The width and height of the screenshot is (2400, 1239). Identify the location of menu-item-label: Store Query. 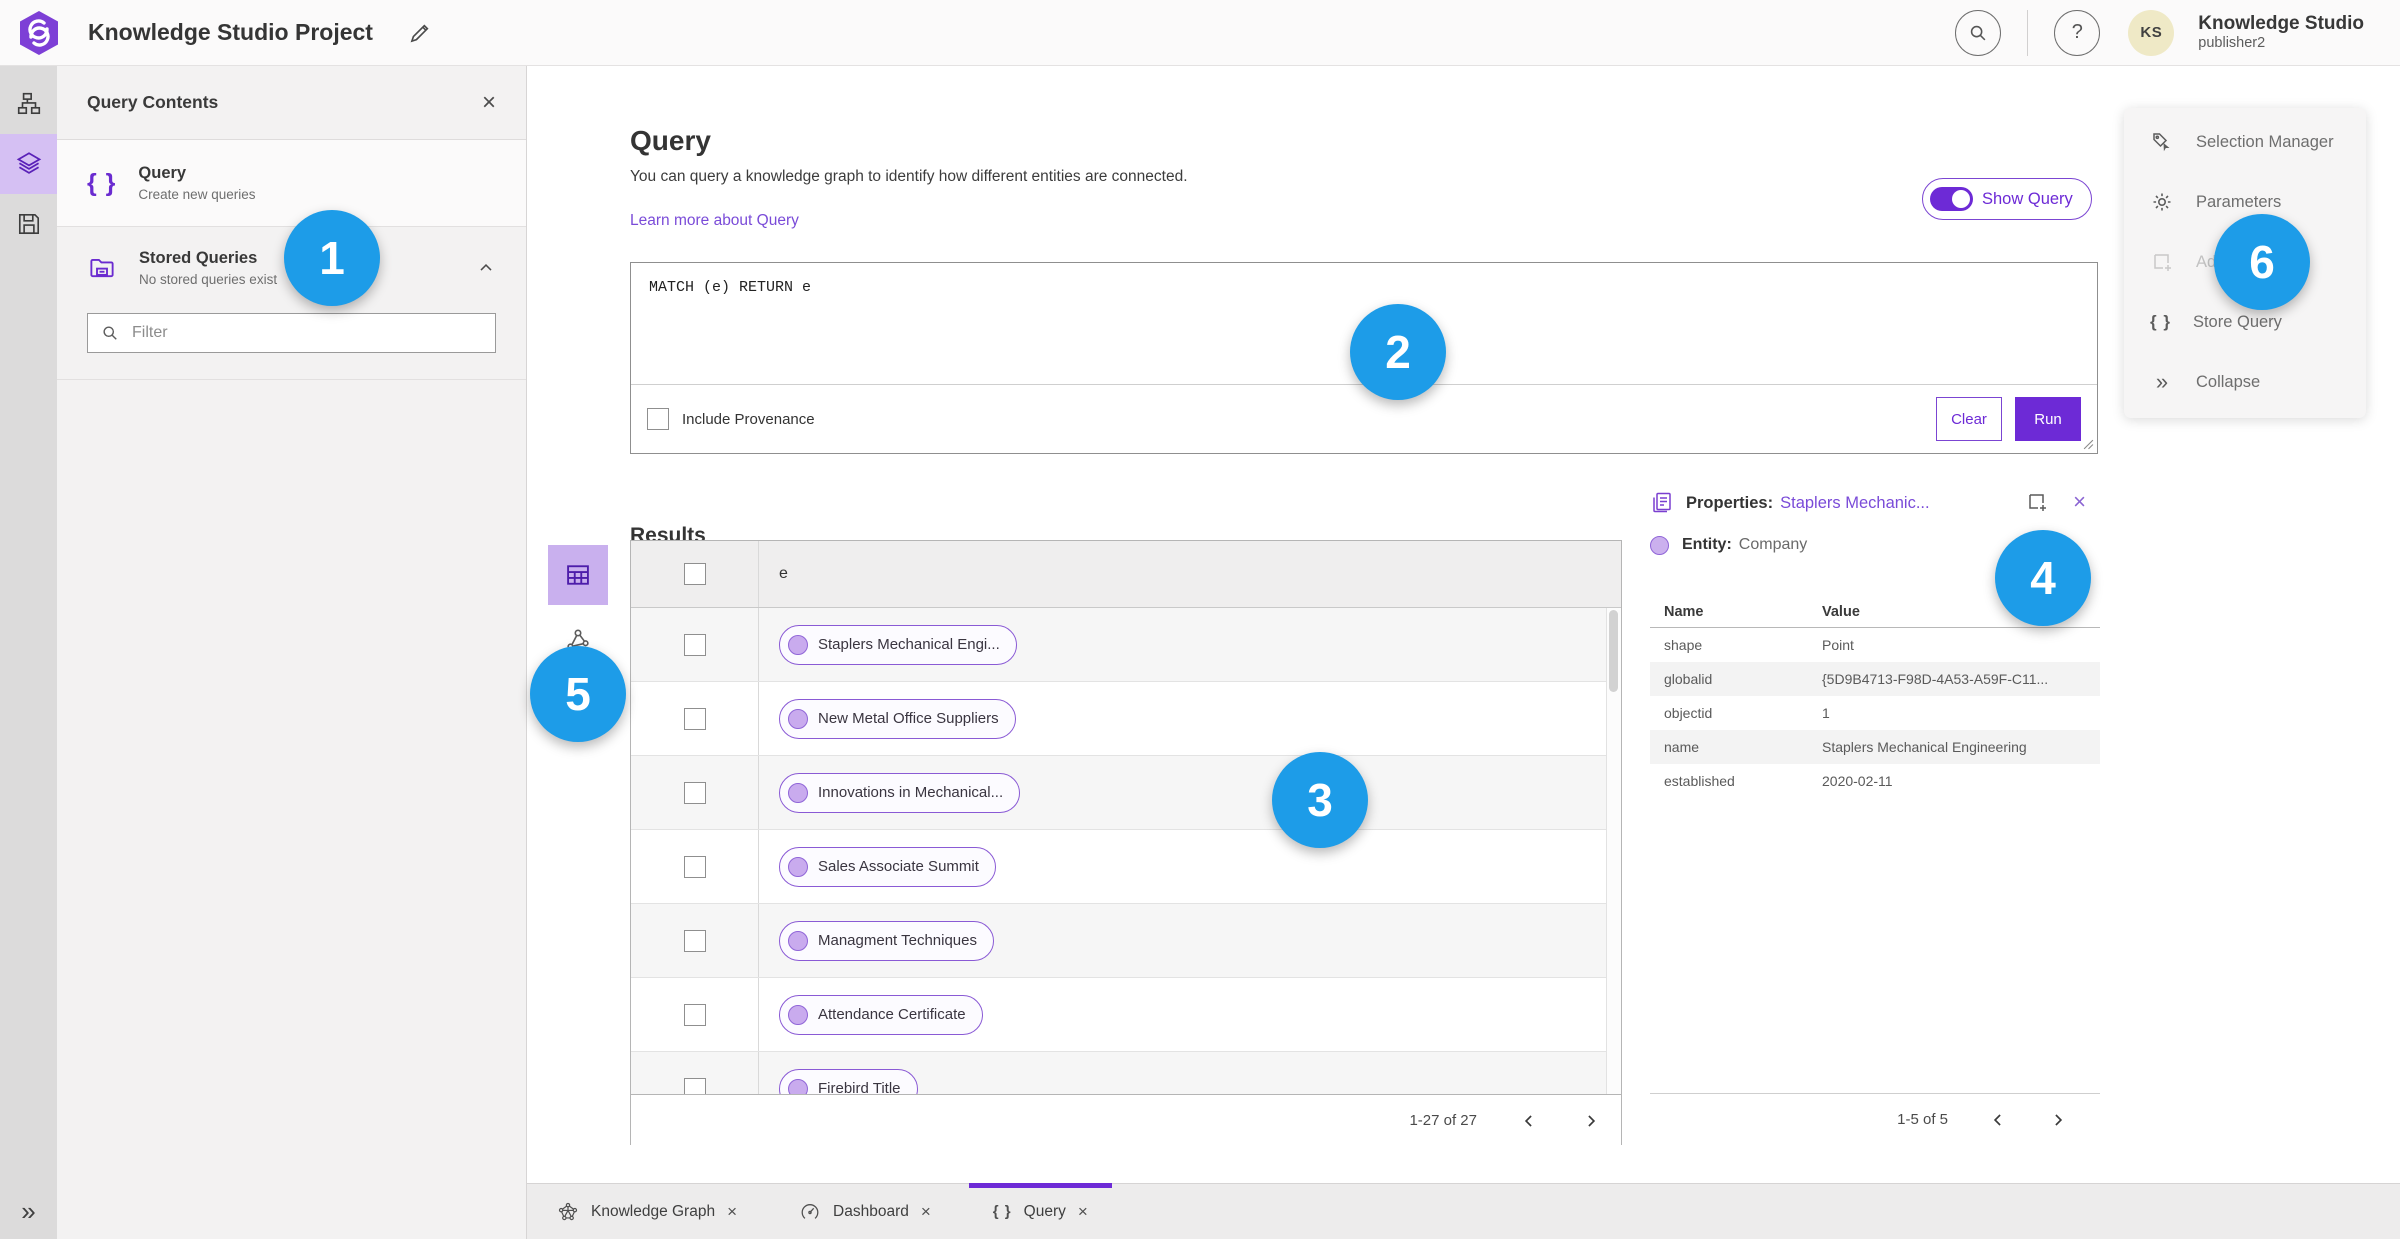
(2237, 321).